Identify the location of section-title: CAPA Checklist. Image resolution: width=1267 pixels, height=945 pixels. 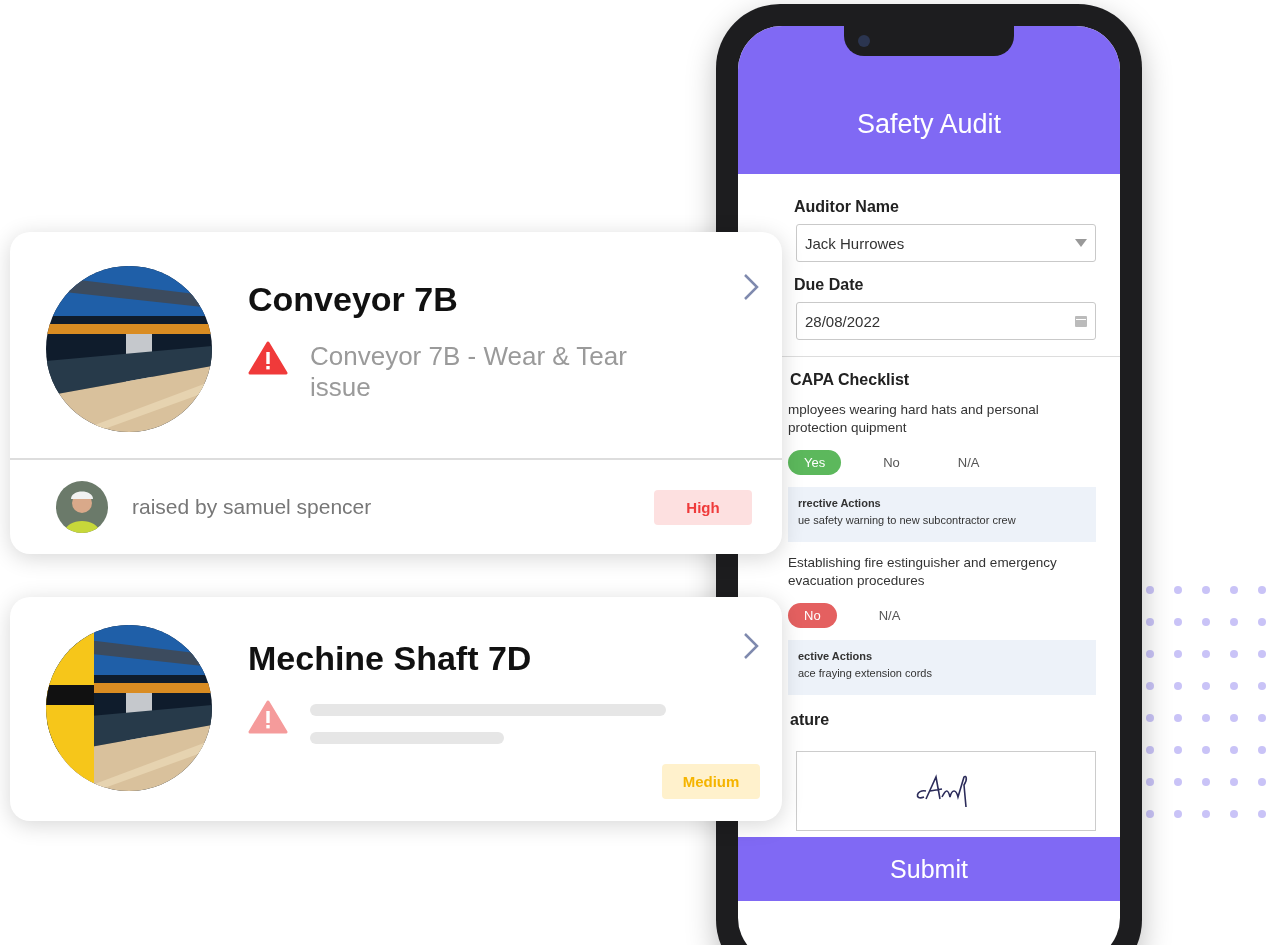
(850, 380).